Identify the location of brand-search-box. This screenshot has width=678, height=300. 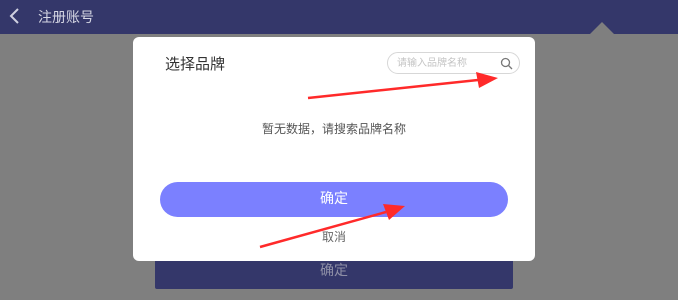
(453, 63).